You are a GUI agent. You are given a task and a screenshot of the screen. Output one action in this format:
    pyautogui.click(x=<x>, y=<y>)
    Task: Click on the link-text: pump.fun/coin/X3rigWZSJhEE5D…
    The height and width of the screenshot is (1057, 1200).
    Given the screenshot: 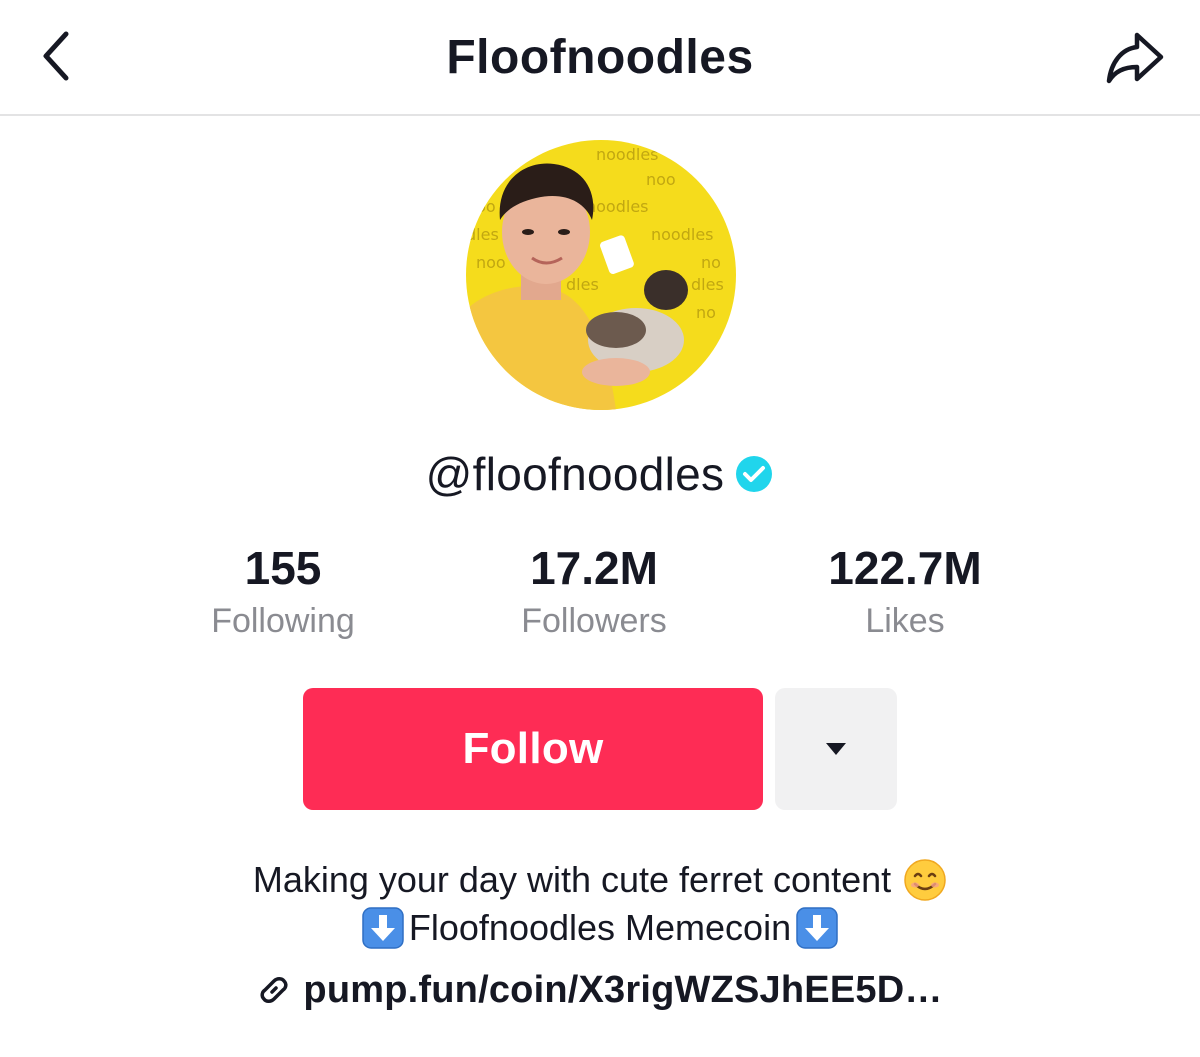 What is the action you would take?
    pyautogui.click(x=622, y=990)
    